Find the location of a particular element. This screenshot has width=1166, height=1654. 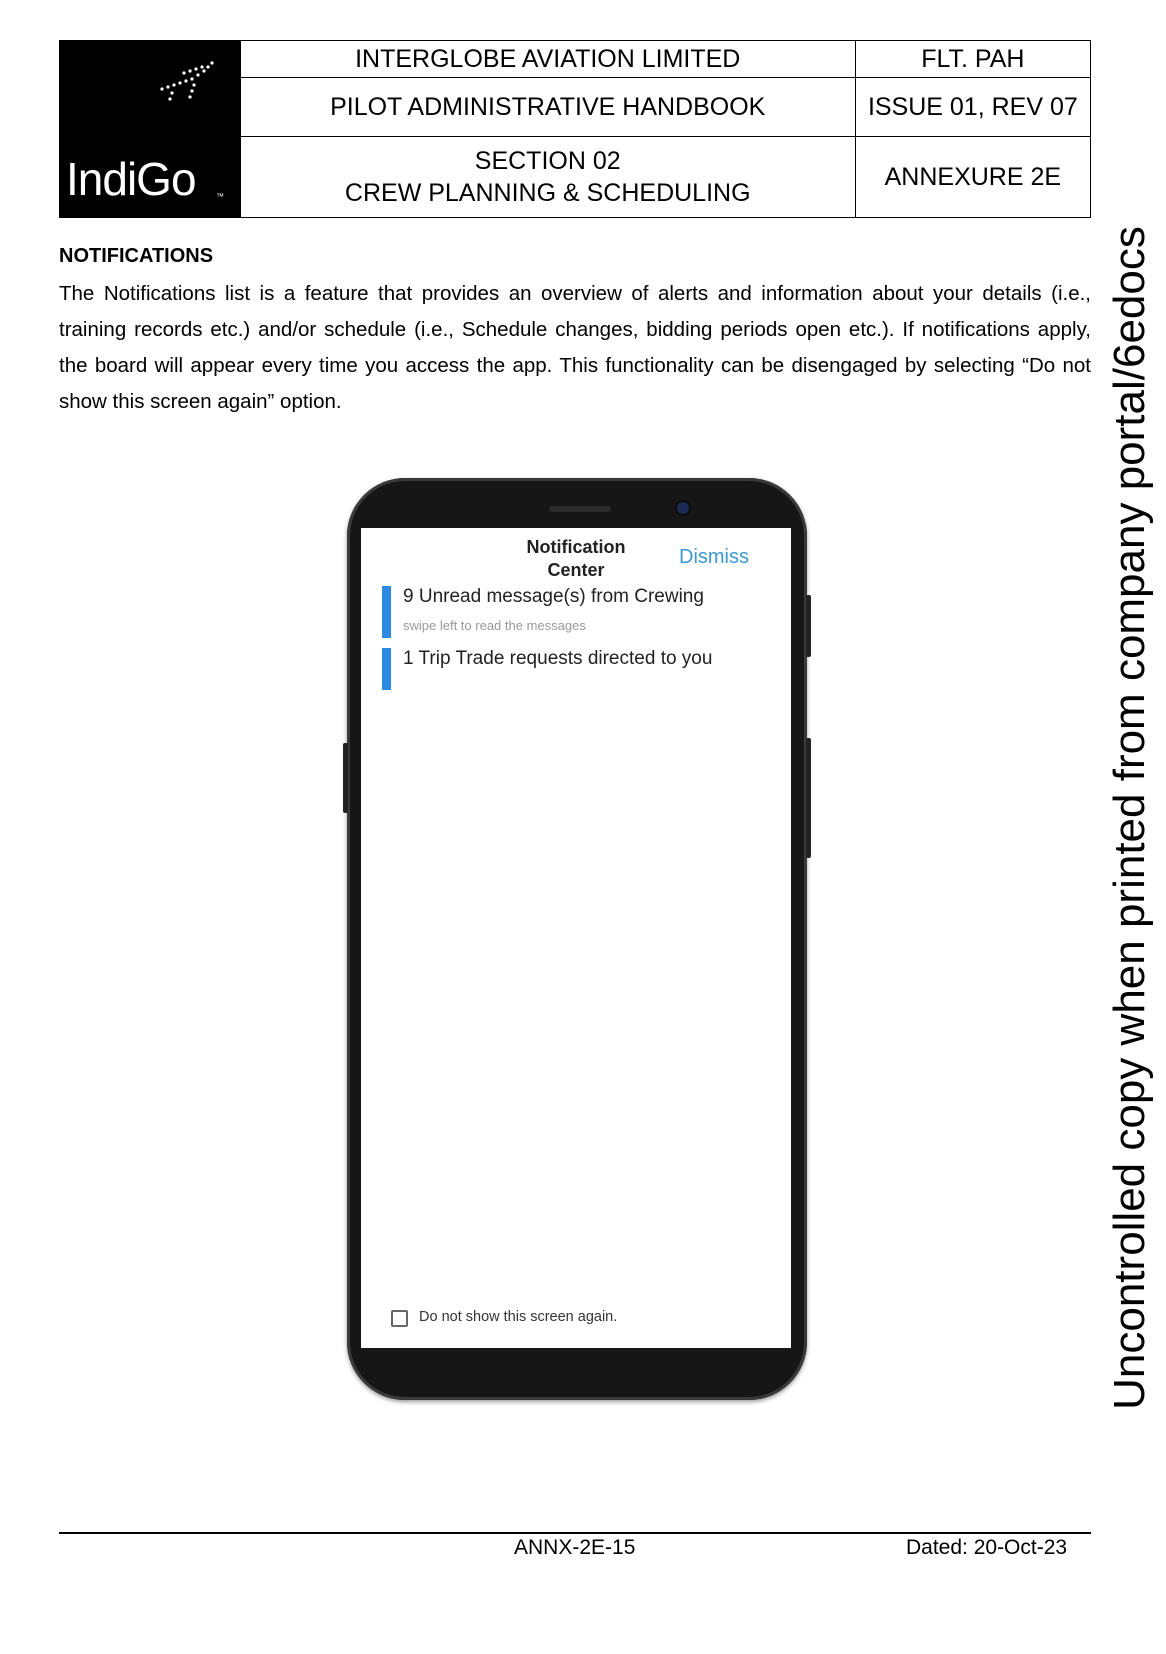

section-title-cell: SECTION 02 CREW PLANNING & SCHEDULING is located at coordinates (547, 177).